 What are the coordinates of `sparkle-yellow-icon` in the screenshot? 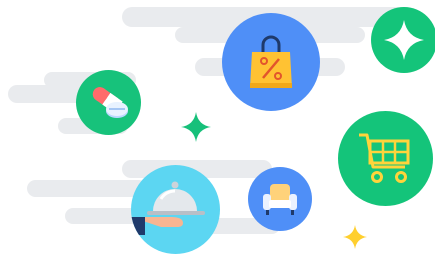 It's located at (355, 237).